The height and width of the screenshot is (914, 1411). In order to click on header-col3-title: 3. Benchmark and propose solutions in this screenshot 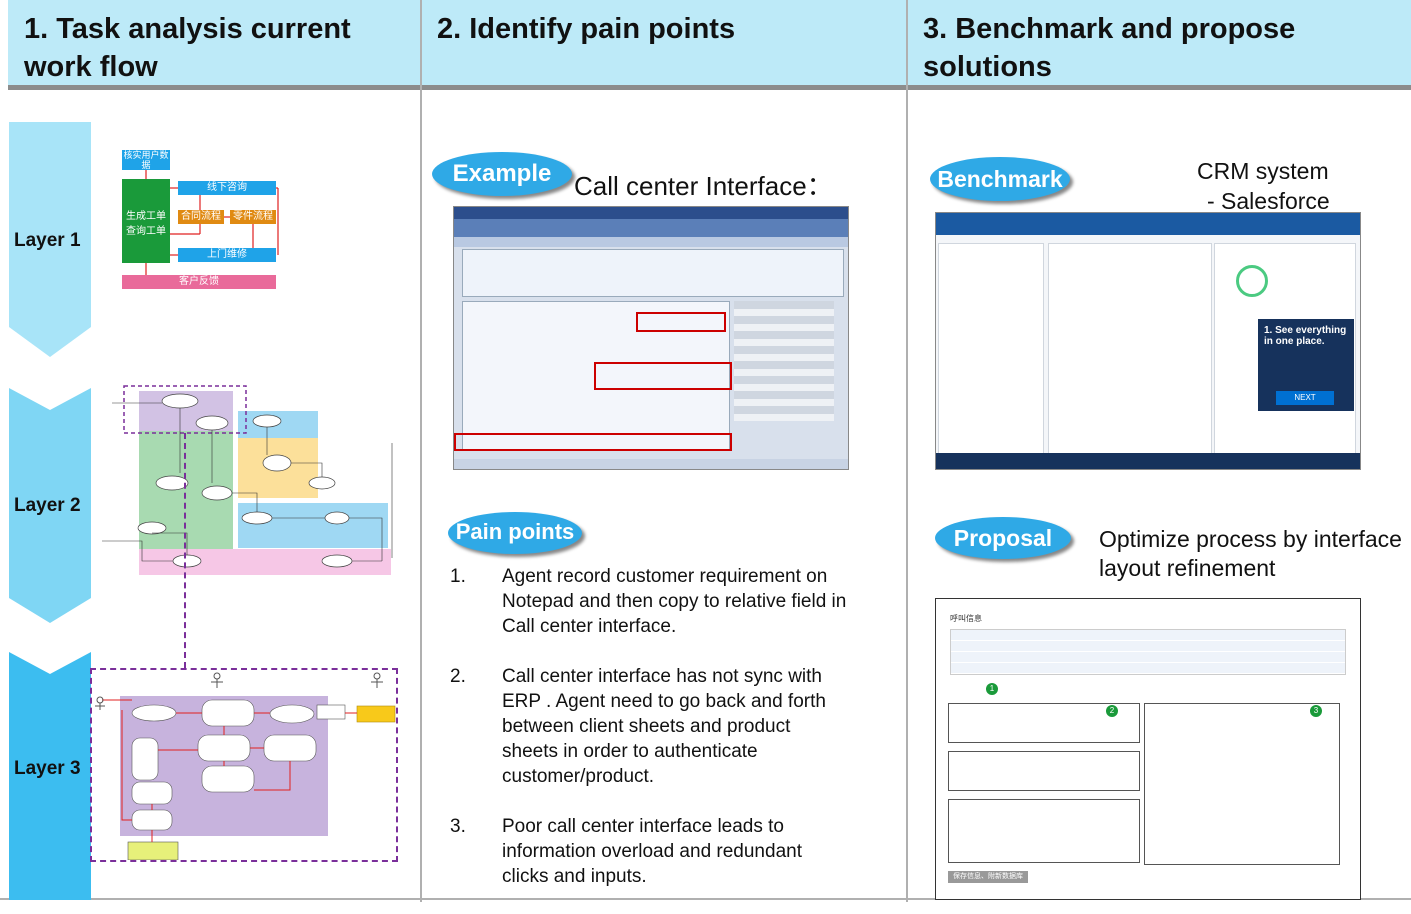, I will do `click(1109, 48)`.